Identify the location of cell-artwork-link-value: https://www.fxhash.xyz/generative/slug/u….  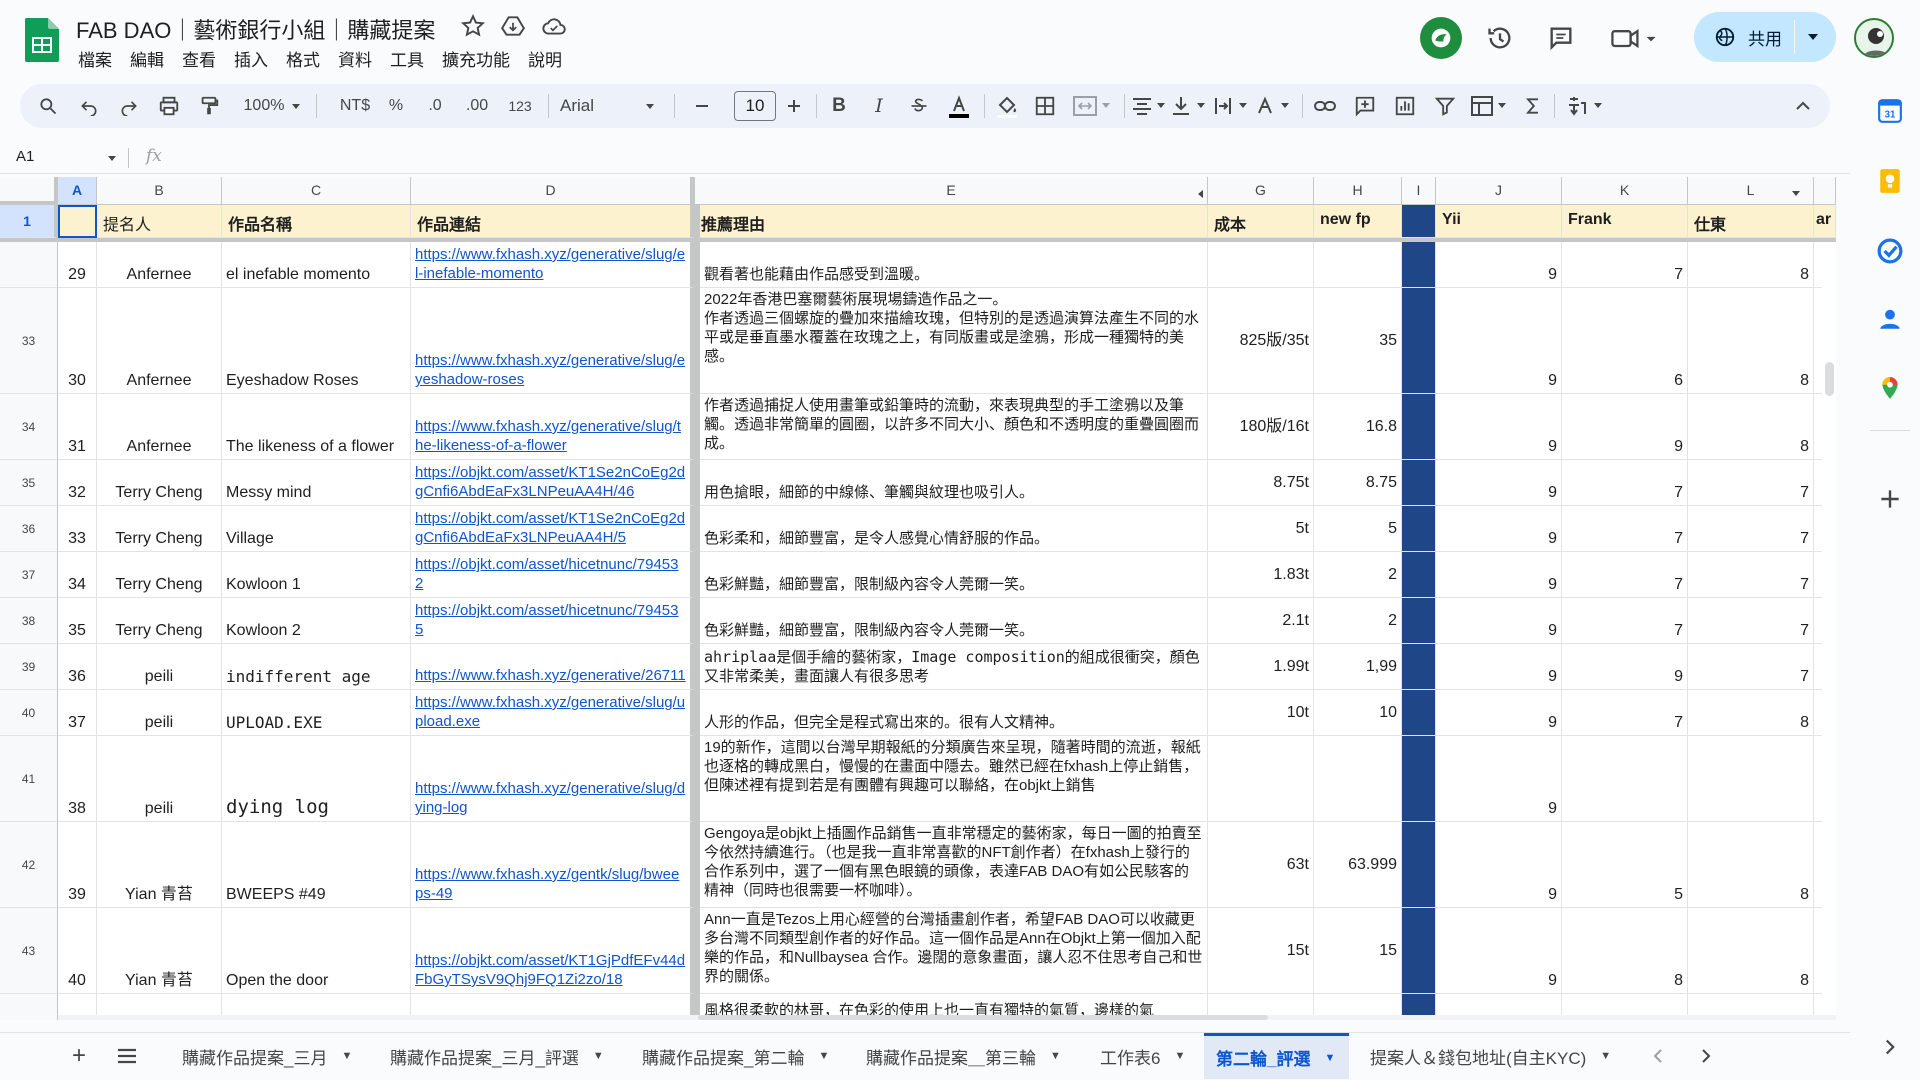
(550, 712).